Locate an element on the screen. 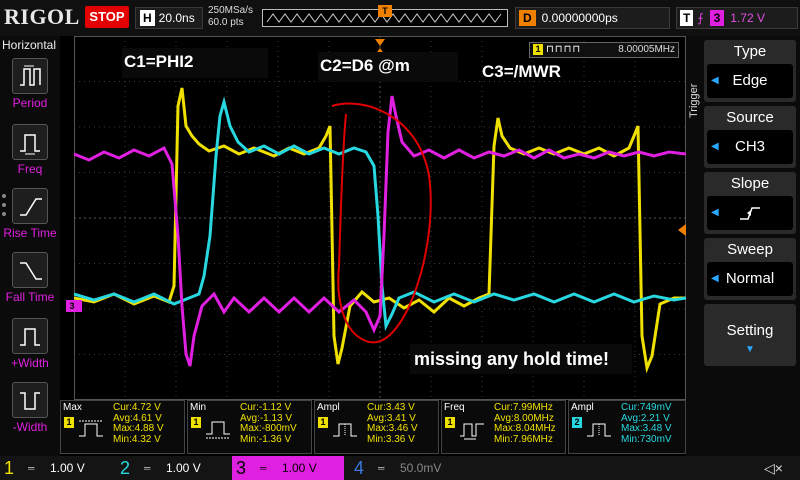  trigger-type-button: Type ◀ Edge is located at coordinates (750, 71).